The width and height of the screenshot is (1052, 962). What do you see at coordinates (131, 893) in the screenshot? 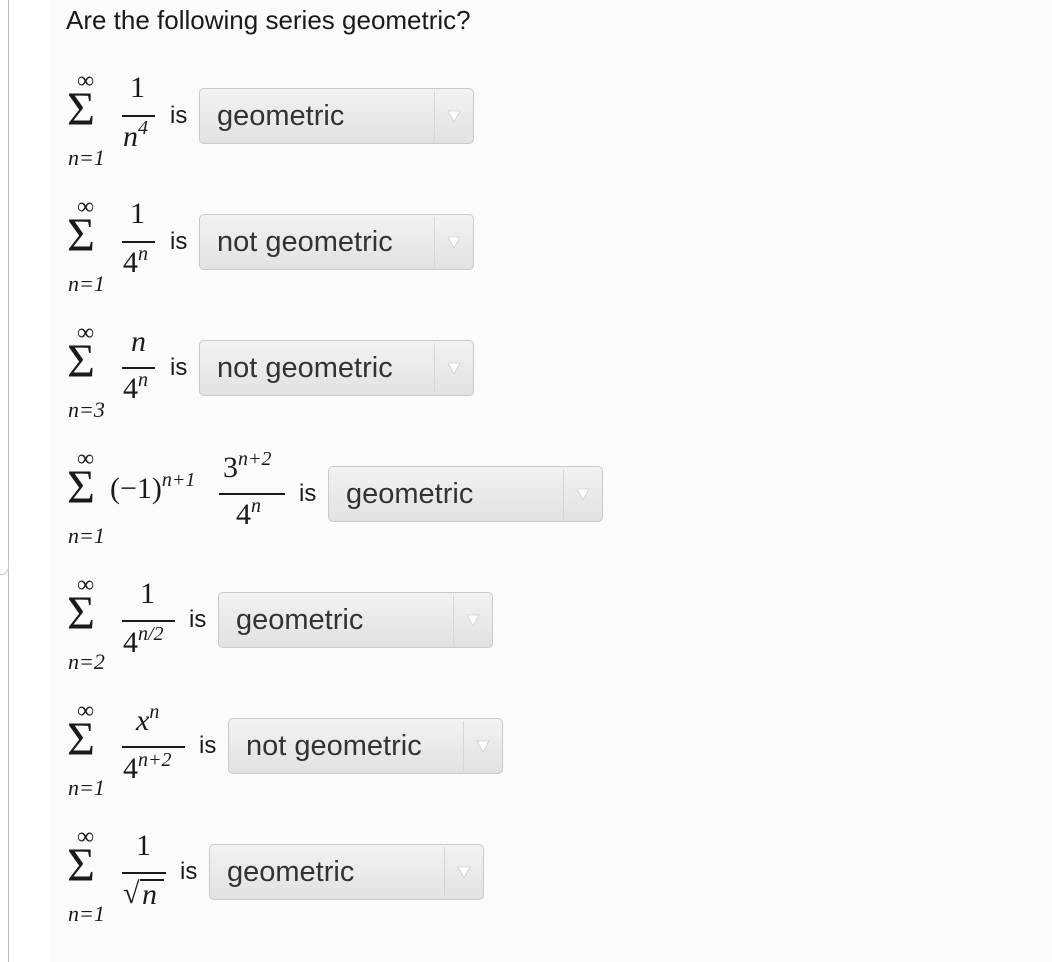
I see `square-root-sign: √` at bounding box center [131, 893].